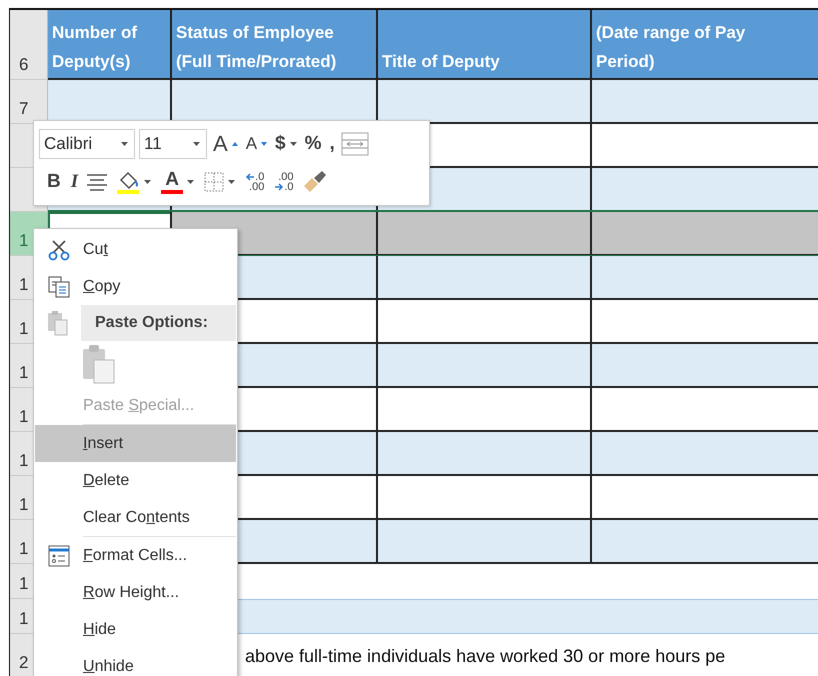 Image resolution: width=818 pixels, height=676 pixels. Describe the element at coordinates (173, 144) in the screenshot. I see `font-size-field: 11` at that location.